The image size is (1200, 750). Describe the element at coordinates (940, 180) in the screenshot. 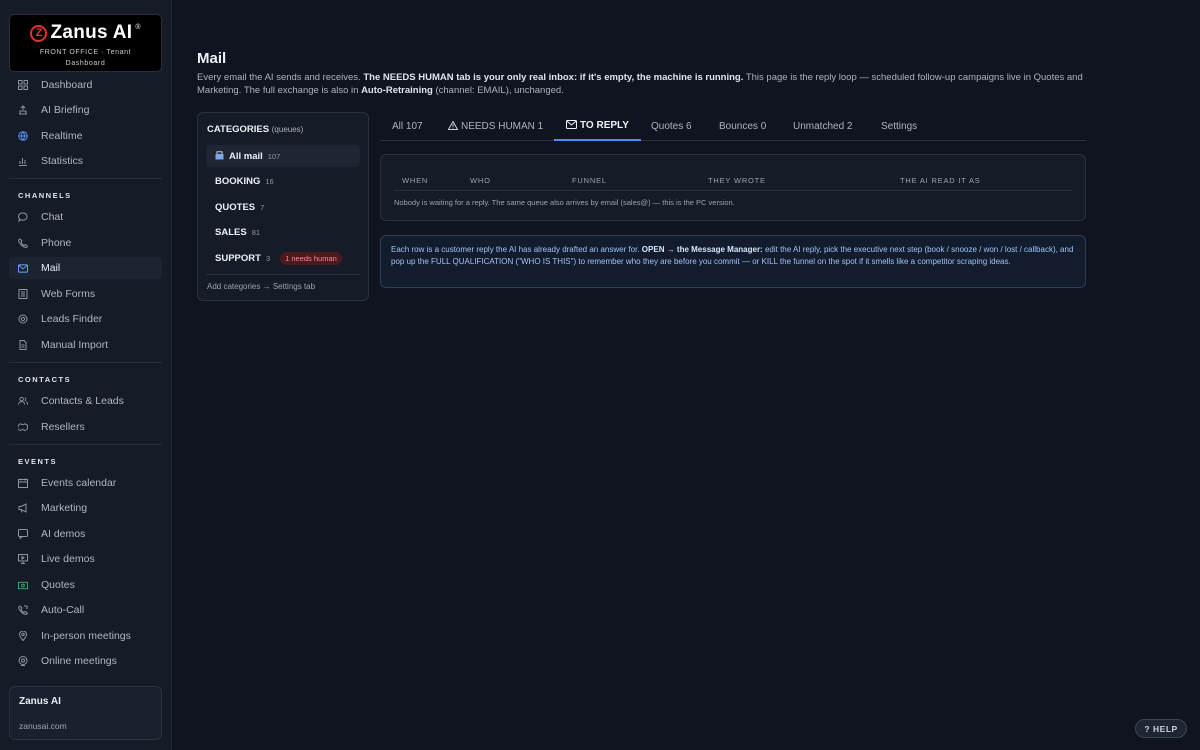

I see `column-header-ai-read: THE AI READ IT AS` at that location.